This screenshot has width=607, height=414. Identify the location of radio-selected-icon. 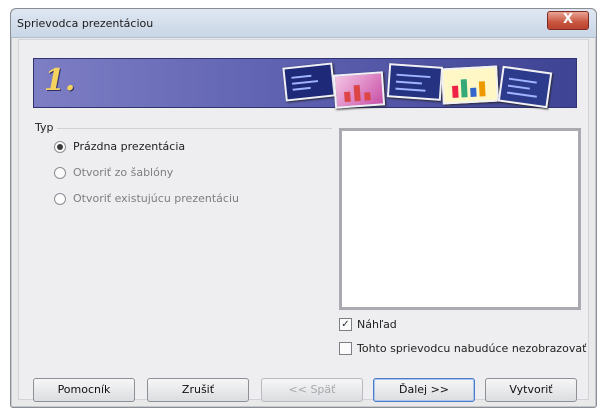
(60, 146).